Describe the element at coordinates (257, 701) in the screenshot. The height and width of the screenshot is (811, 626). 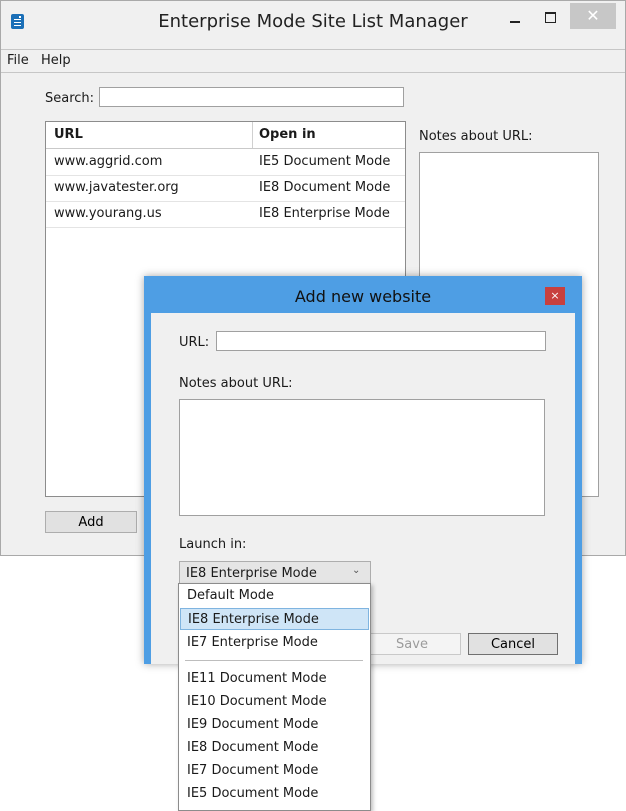
I see `option-label: IE10 Document Mode` at that location.